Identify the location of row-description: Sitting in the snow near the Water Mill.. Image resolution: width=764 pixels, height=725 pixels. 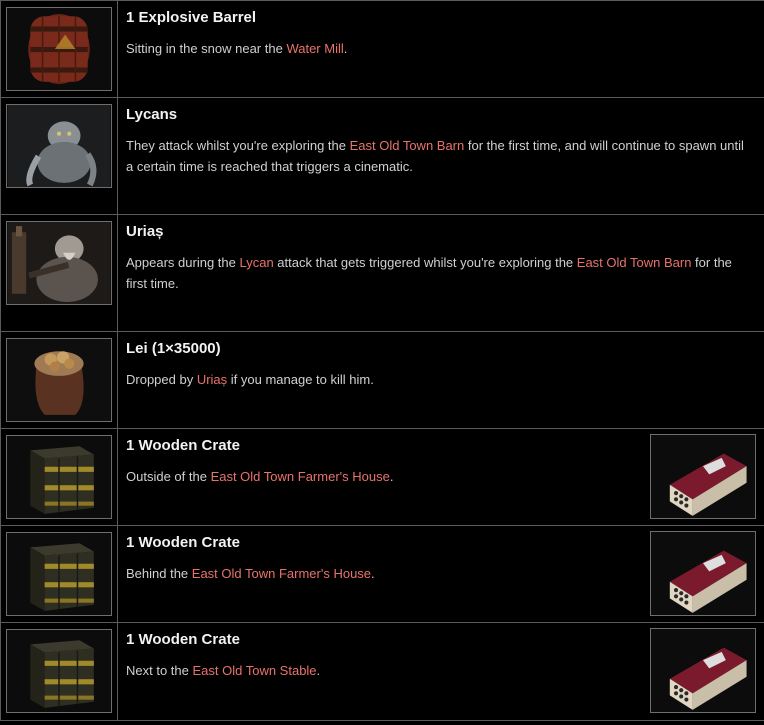
(441, 48).